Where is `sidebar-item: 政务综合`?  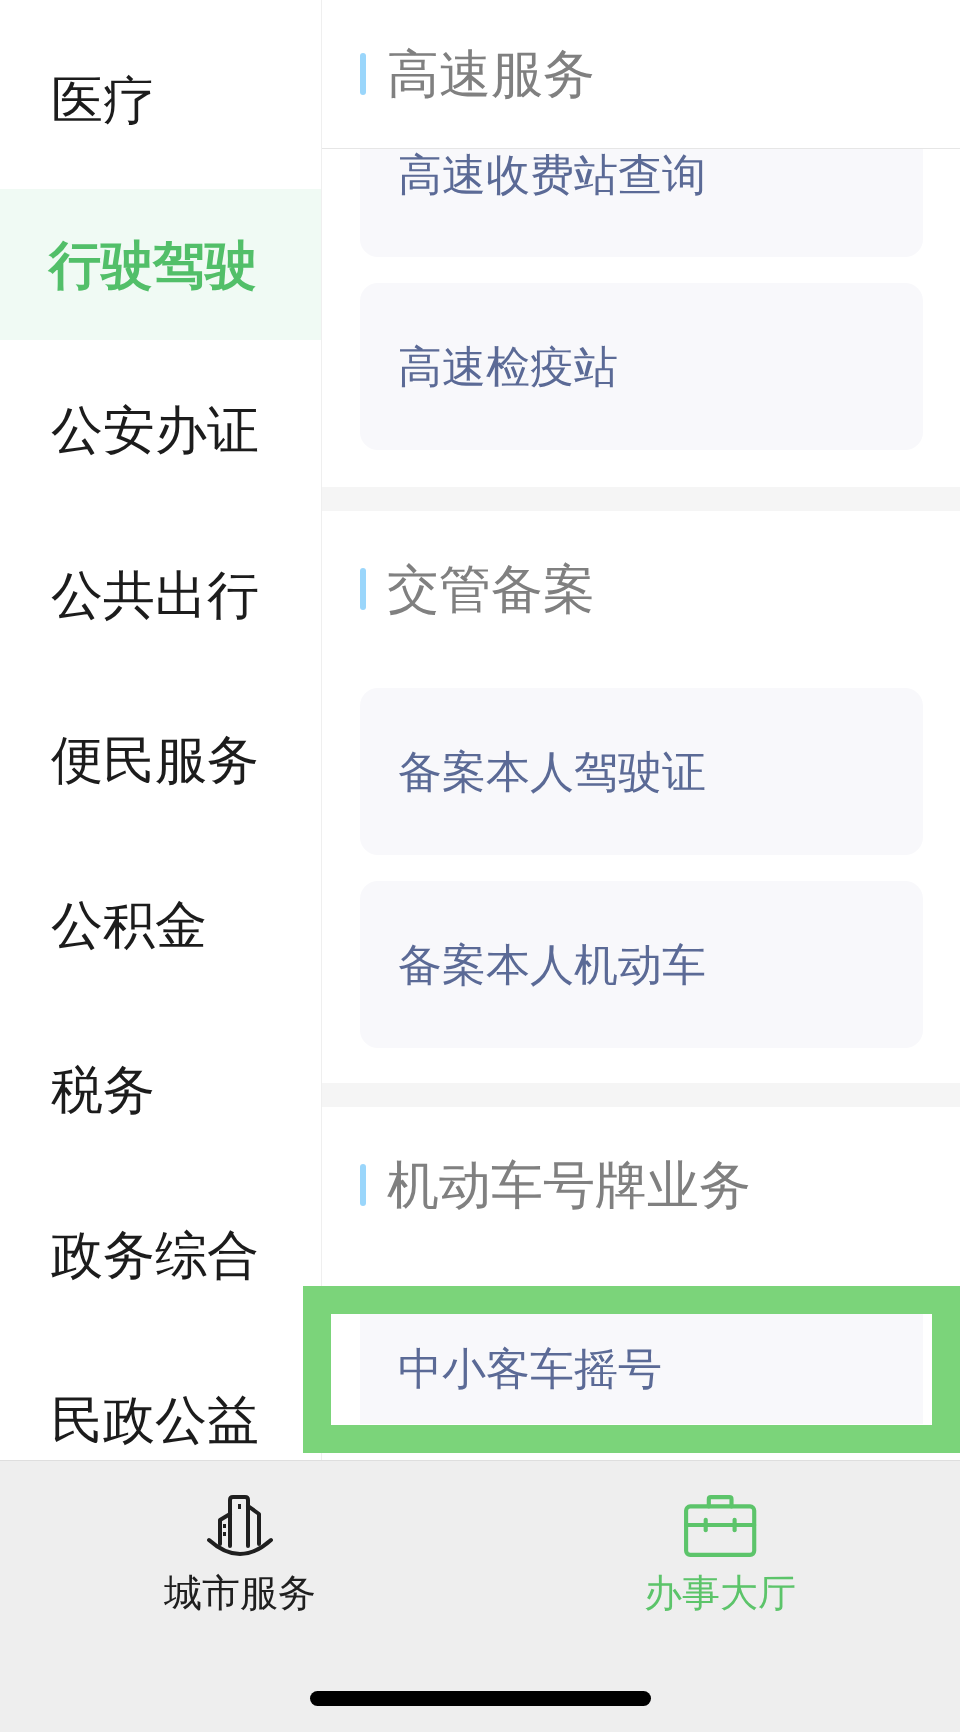 sidebar-item: 政务综合 is located at coordinates (160, 1254).